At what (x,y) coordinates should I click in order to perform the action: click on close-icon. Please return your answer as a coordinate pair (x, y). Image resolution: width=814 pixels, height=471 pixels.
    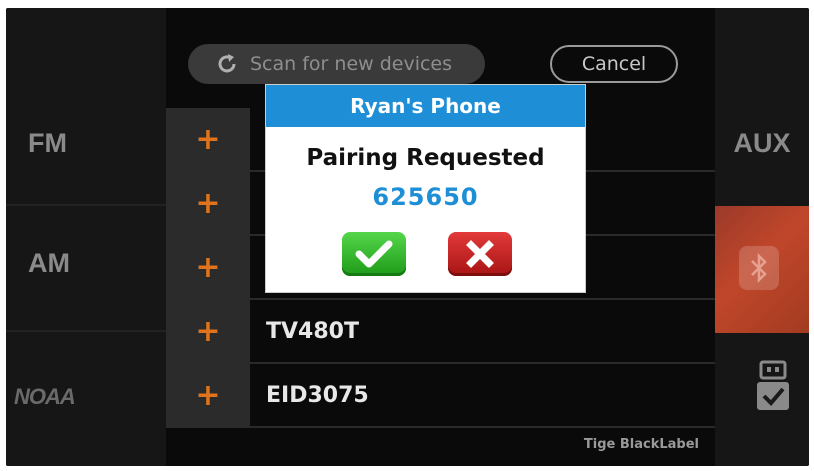
    Looking at the image, I should click on (480, 254).